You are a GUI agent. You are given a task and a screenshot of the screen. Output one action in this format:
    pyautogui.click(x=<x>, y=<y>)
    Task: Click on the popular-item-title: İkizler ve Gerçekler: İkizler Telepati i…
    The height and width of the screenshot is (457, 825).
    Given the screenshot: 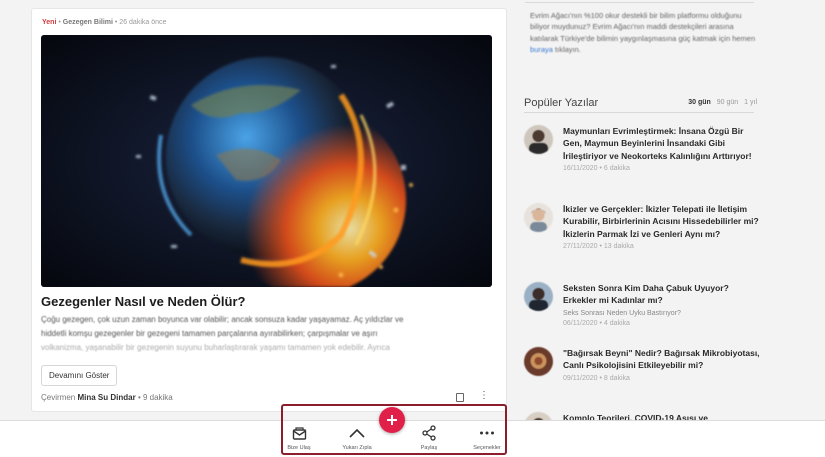 What is the action you would take?
    pyautogui.click(x=663, y=221)
    